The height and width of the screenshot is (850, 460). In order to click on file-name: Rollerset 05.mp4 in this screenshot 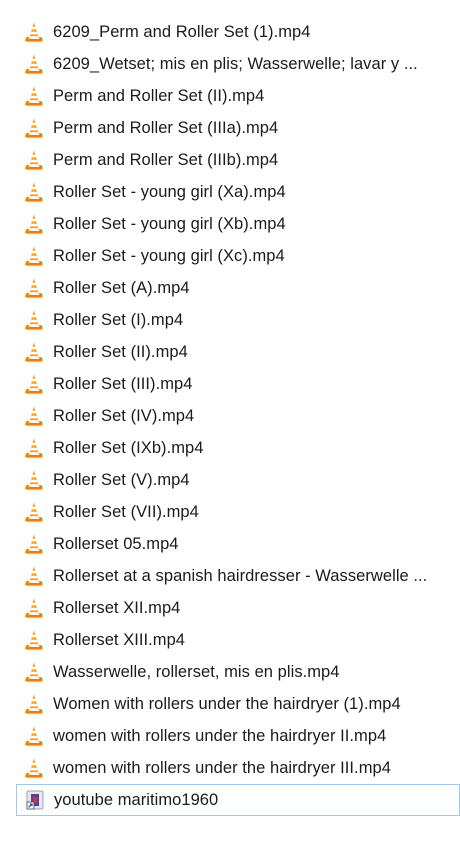, I will do `click(116, 543)`.